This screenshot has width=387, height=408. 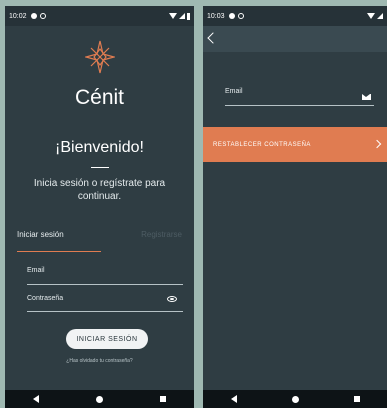 I want to click on reset-password-button: RESTABLECER CONTRASEÑA, so click(x=295, y=144).